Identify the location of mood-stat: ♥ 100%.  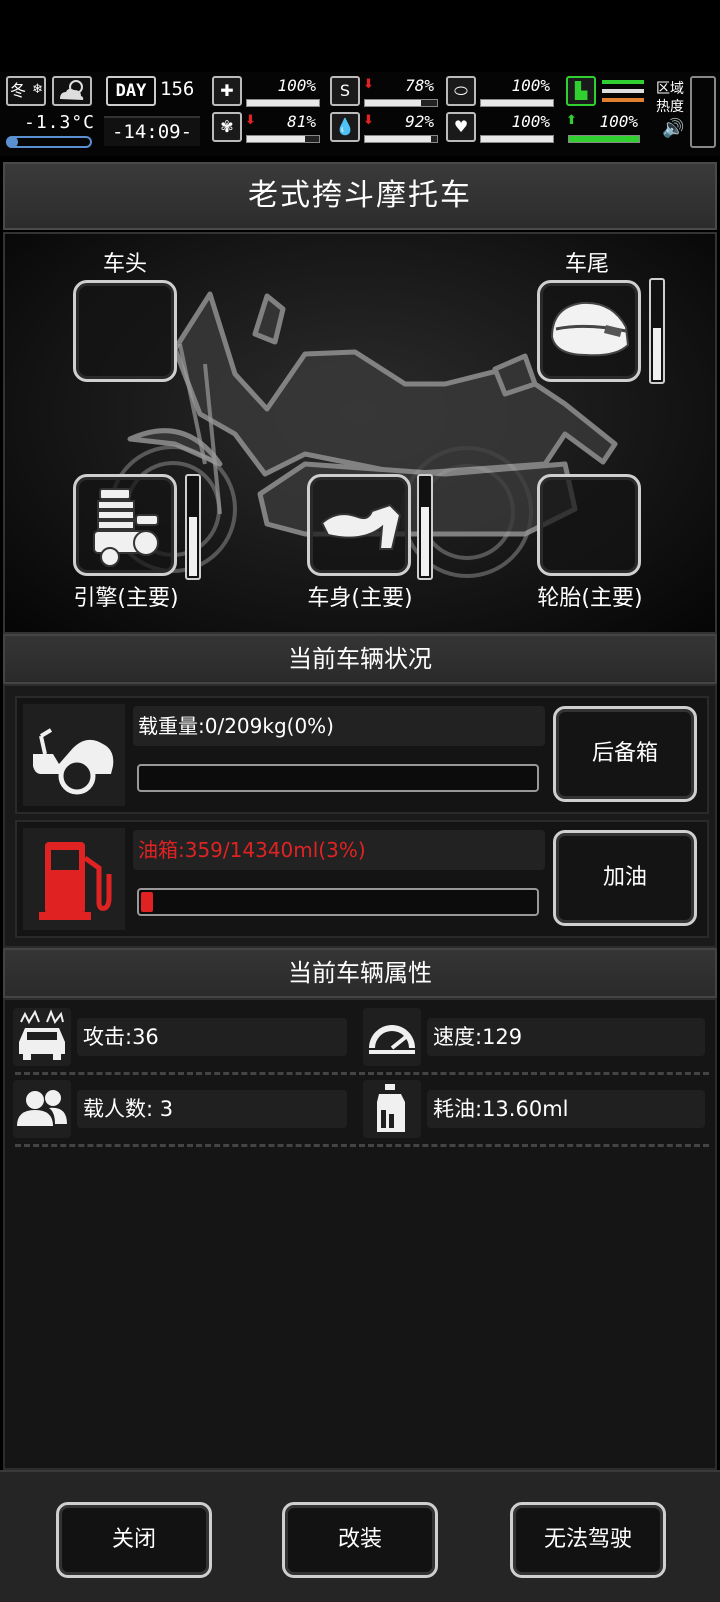
(502, 129).